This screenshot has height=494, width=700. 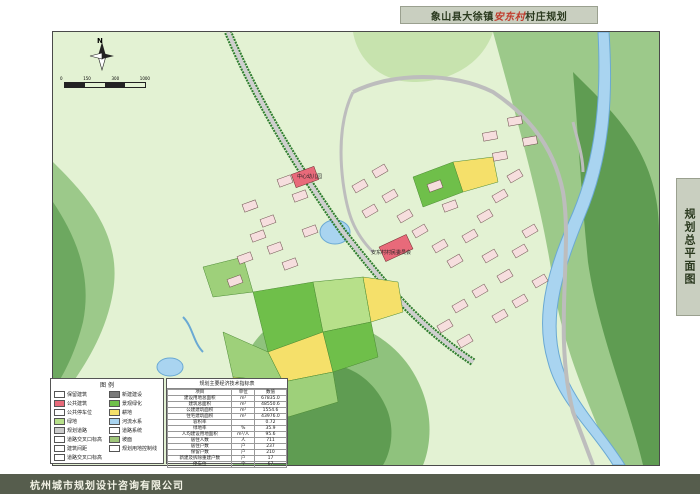 I want to click on legend-item: 保留建筑, so click(x=79, y=394).